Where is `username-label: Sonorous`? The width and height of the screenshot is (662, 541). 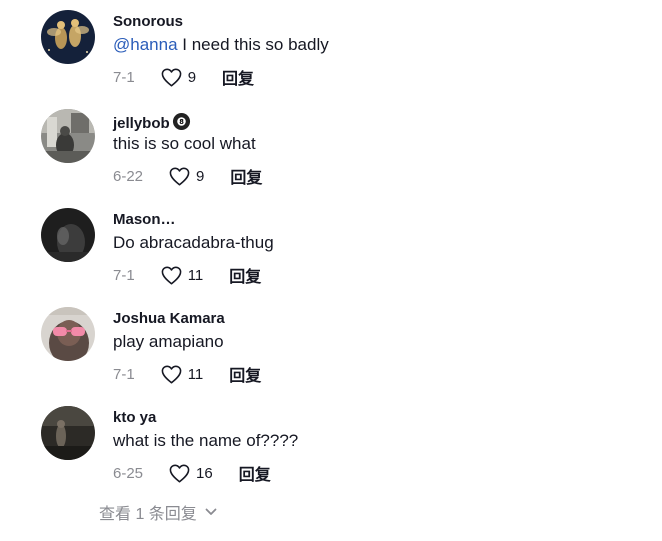
username-label: Sonorous is located at coordinates (148, 21).